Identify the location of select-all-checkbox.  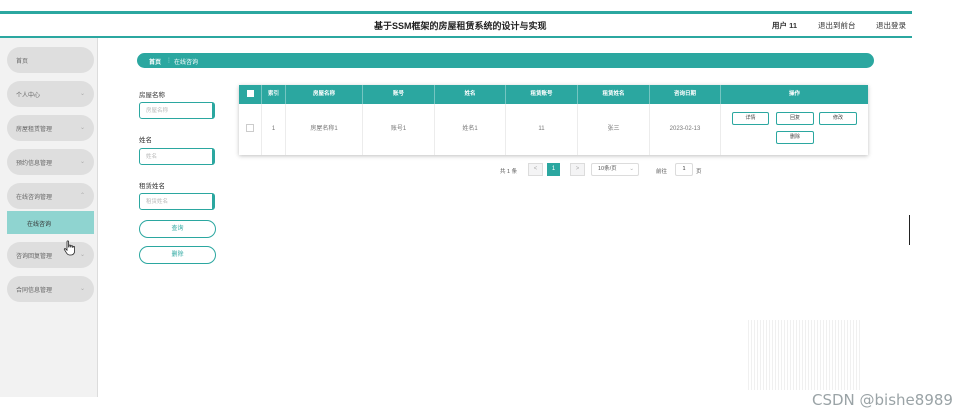
(250, 94).